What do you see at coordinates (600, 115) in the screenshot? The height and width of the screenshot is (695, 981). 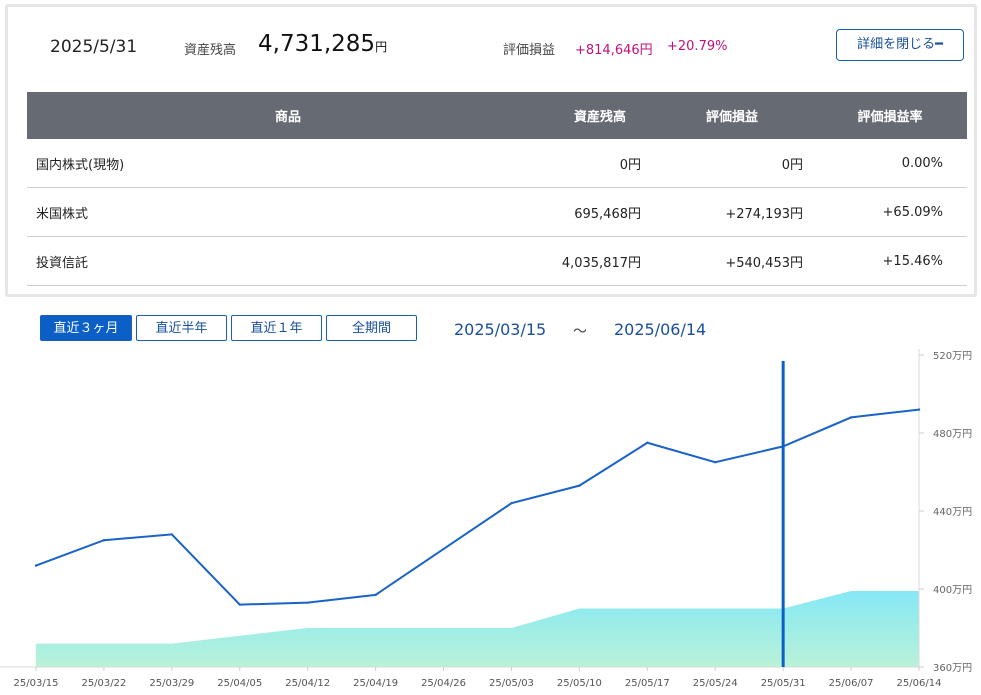 I see `header-balance: 資産残高` at bounding box center [600, 115].